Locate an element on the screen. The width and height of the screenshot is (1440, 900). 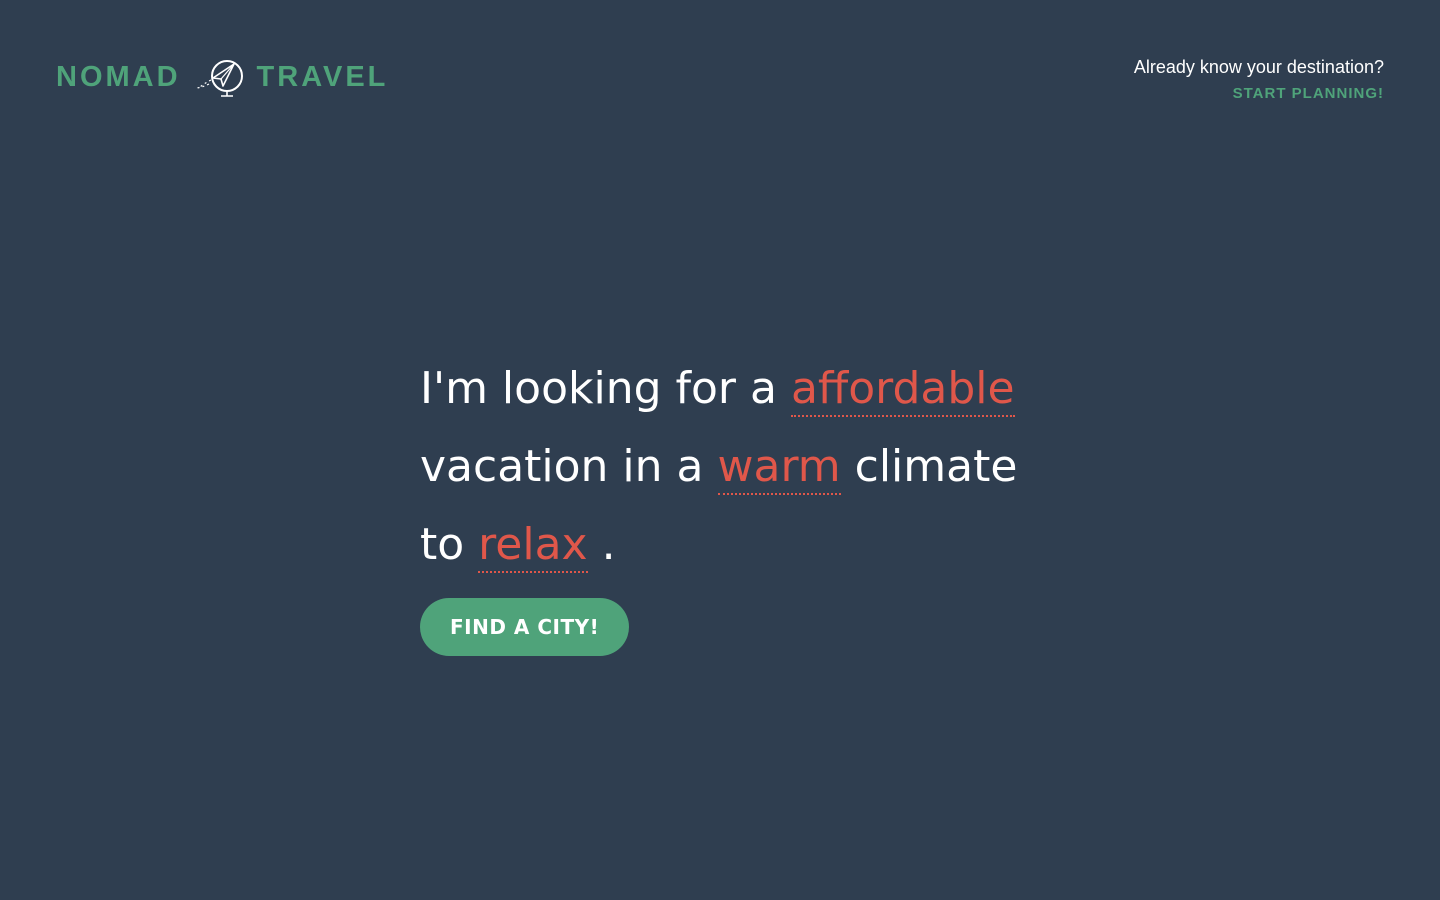
destination-question: Already know your destination? is located at coordinates (1258, 67).